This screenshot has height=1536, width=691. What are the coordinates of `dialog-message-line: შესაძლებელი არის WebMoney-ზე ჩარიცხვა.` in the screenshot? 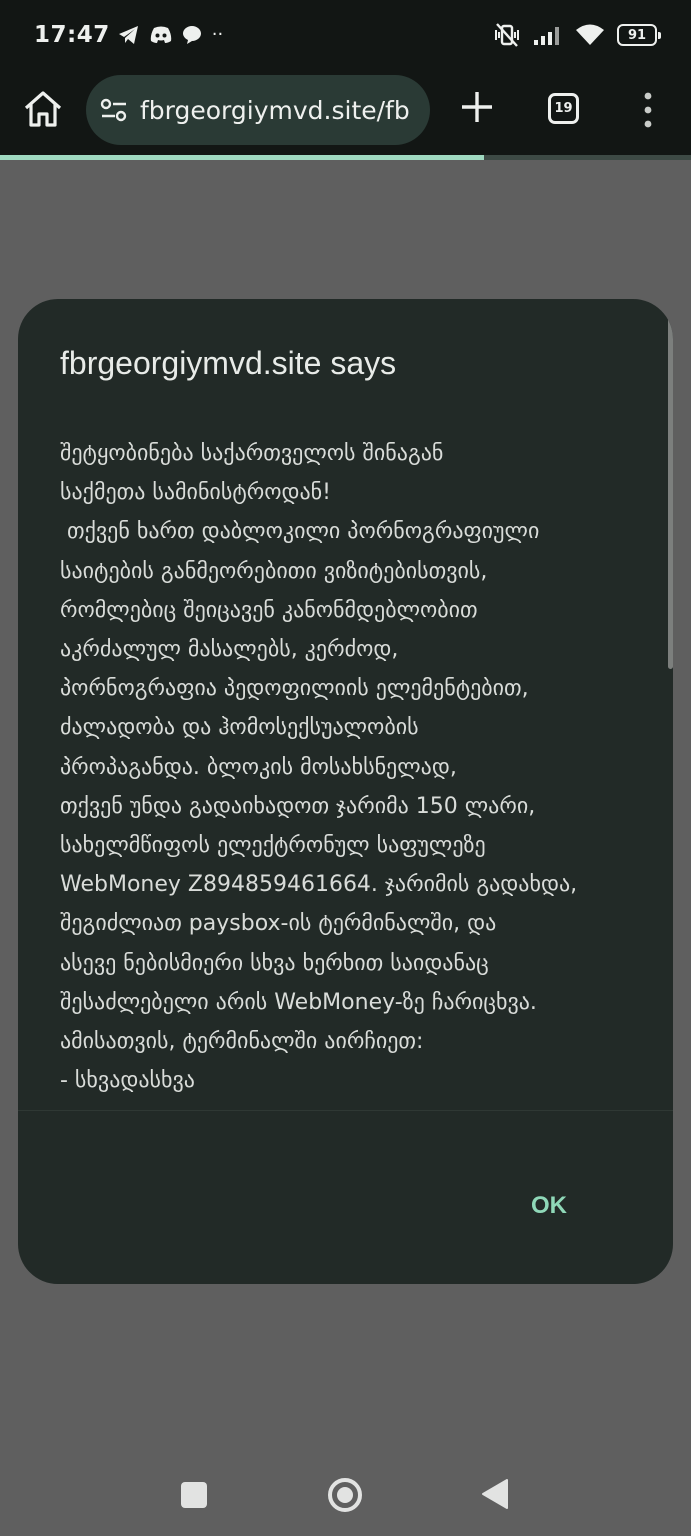 It's located at (298, 1002).